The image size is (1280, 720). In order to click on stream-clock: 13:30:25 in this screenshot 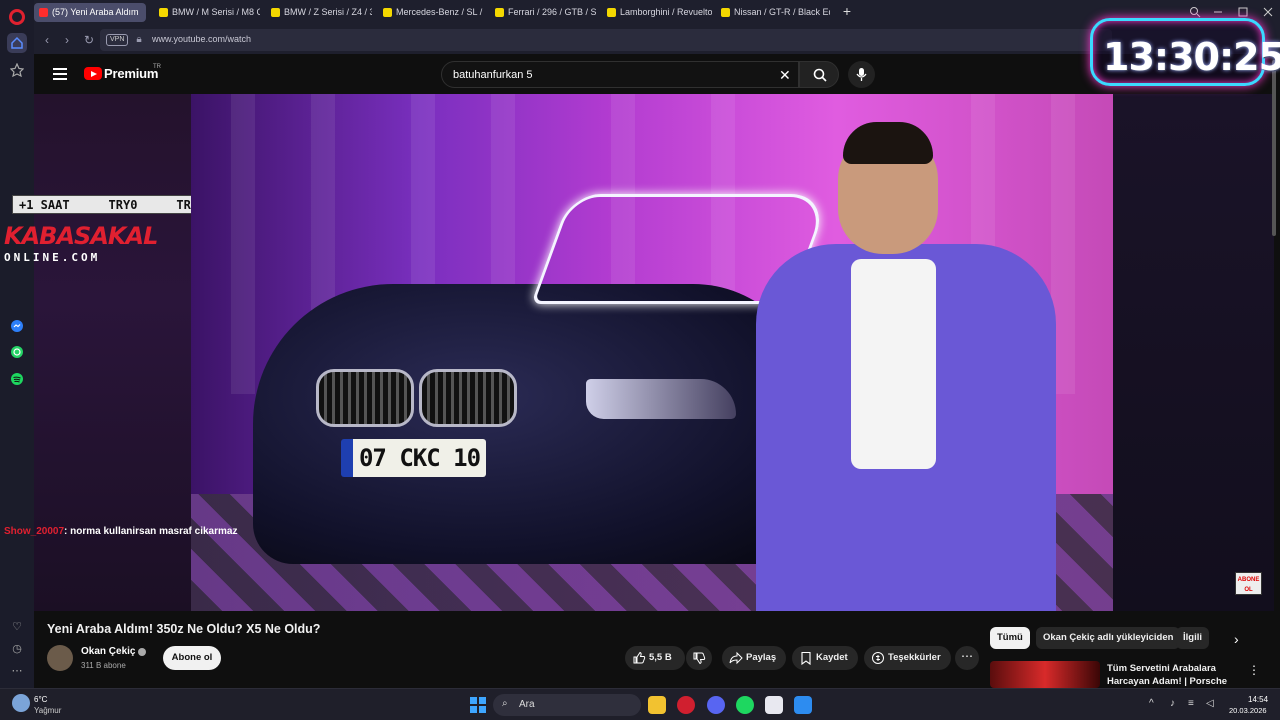, I will do `click(1185, 52)`.